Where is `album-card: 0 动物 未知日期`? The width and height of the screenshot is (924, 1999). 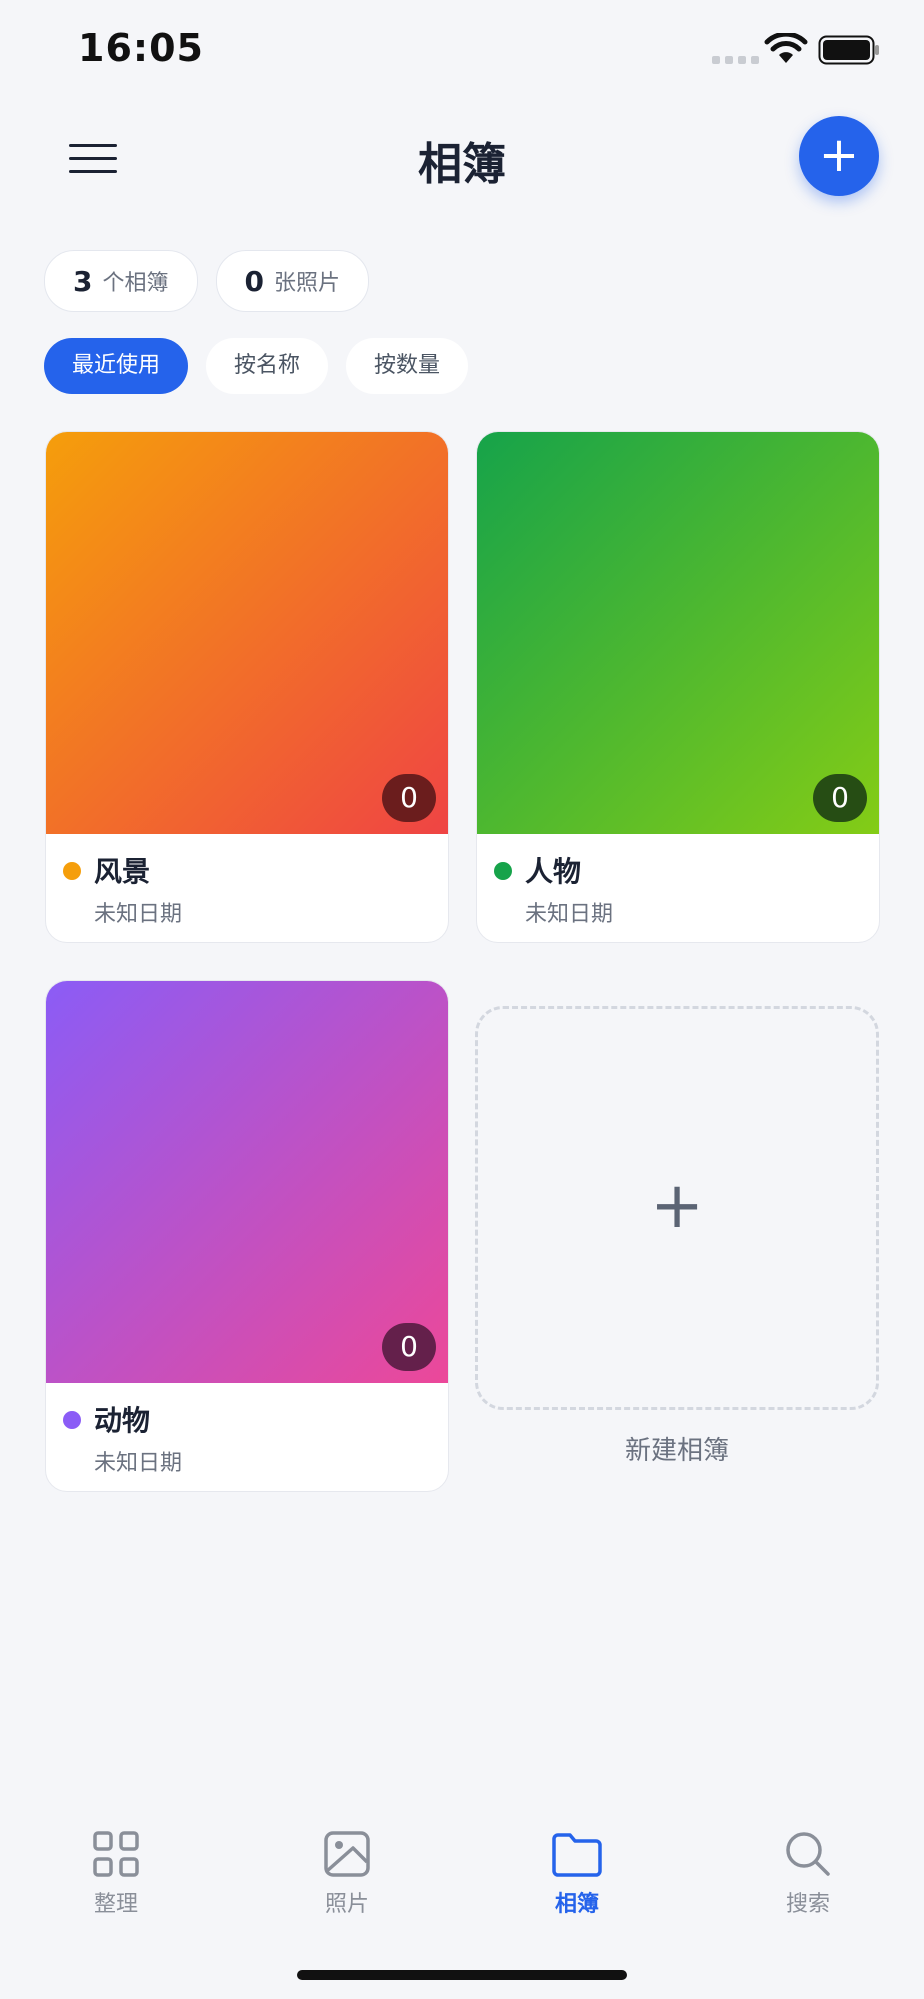 album-card: 0 动物 未知日期 is located at coordinates (247, 1236).